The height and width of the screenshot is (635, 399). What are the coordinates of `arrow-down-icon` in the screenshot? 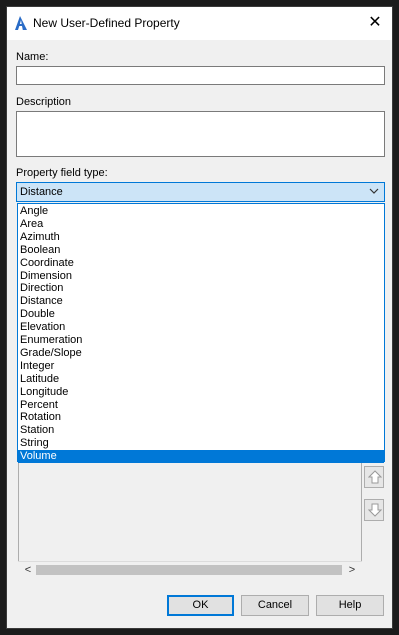 It's located at (375, 510).